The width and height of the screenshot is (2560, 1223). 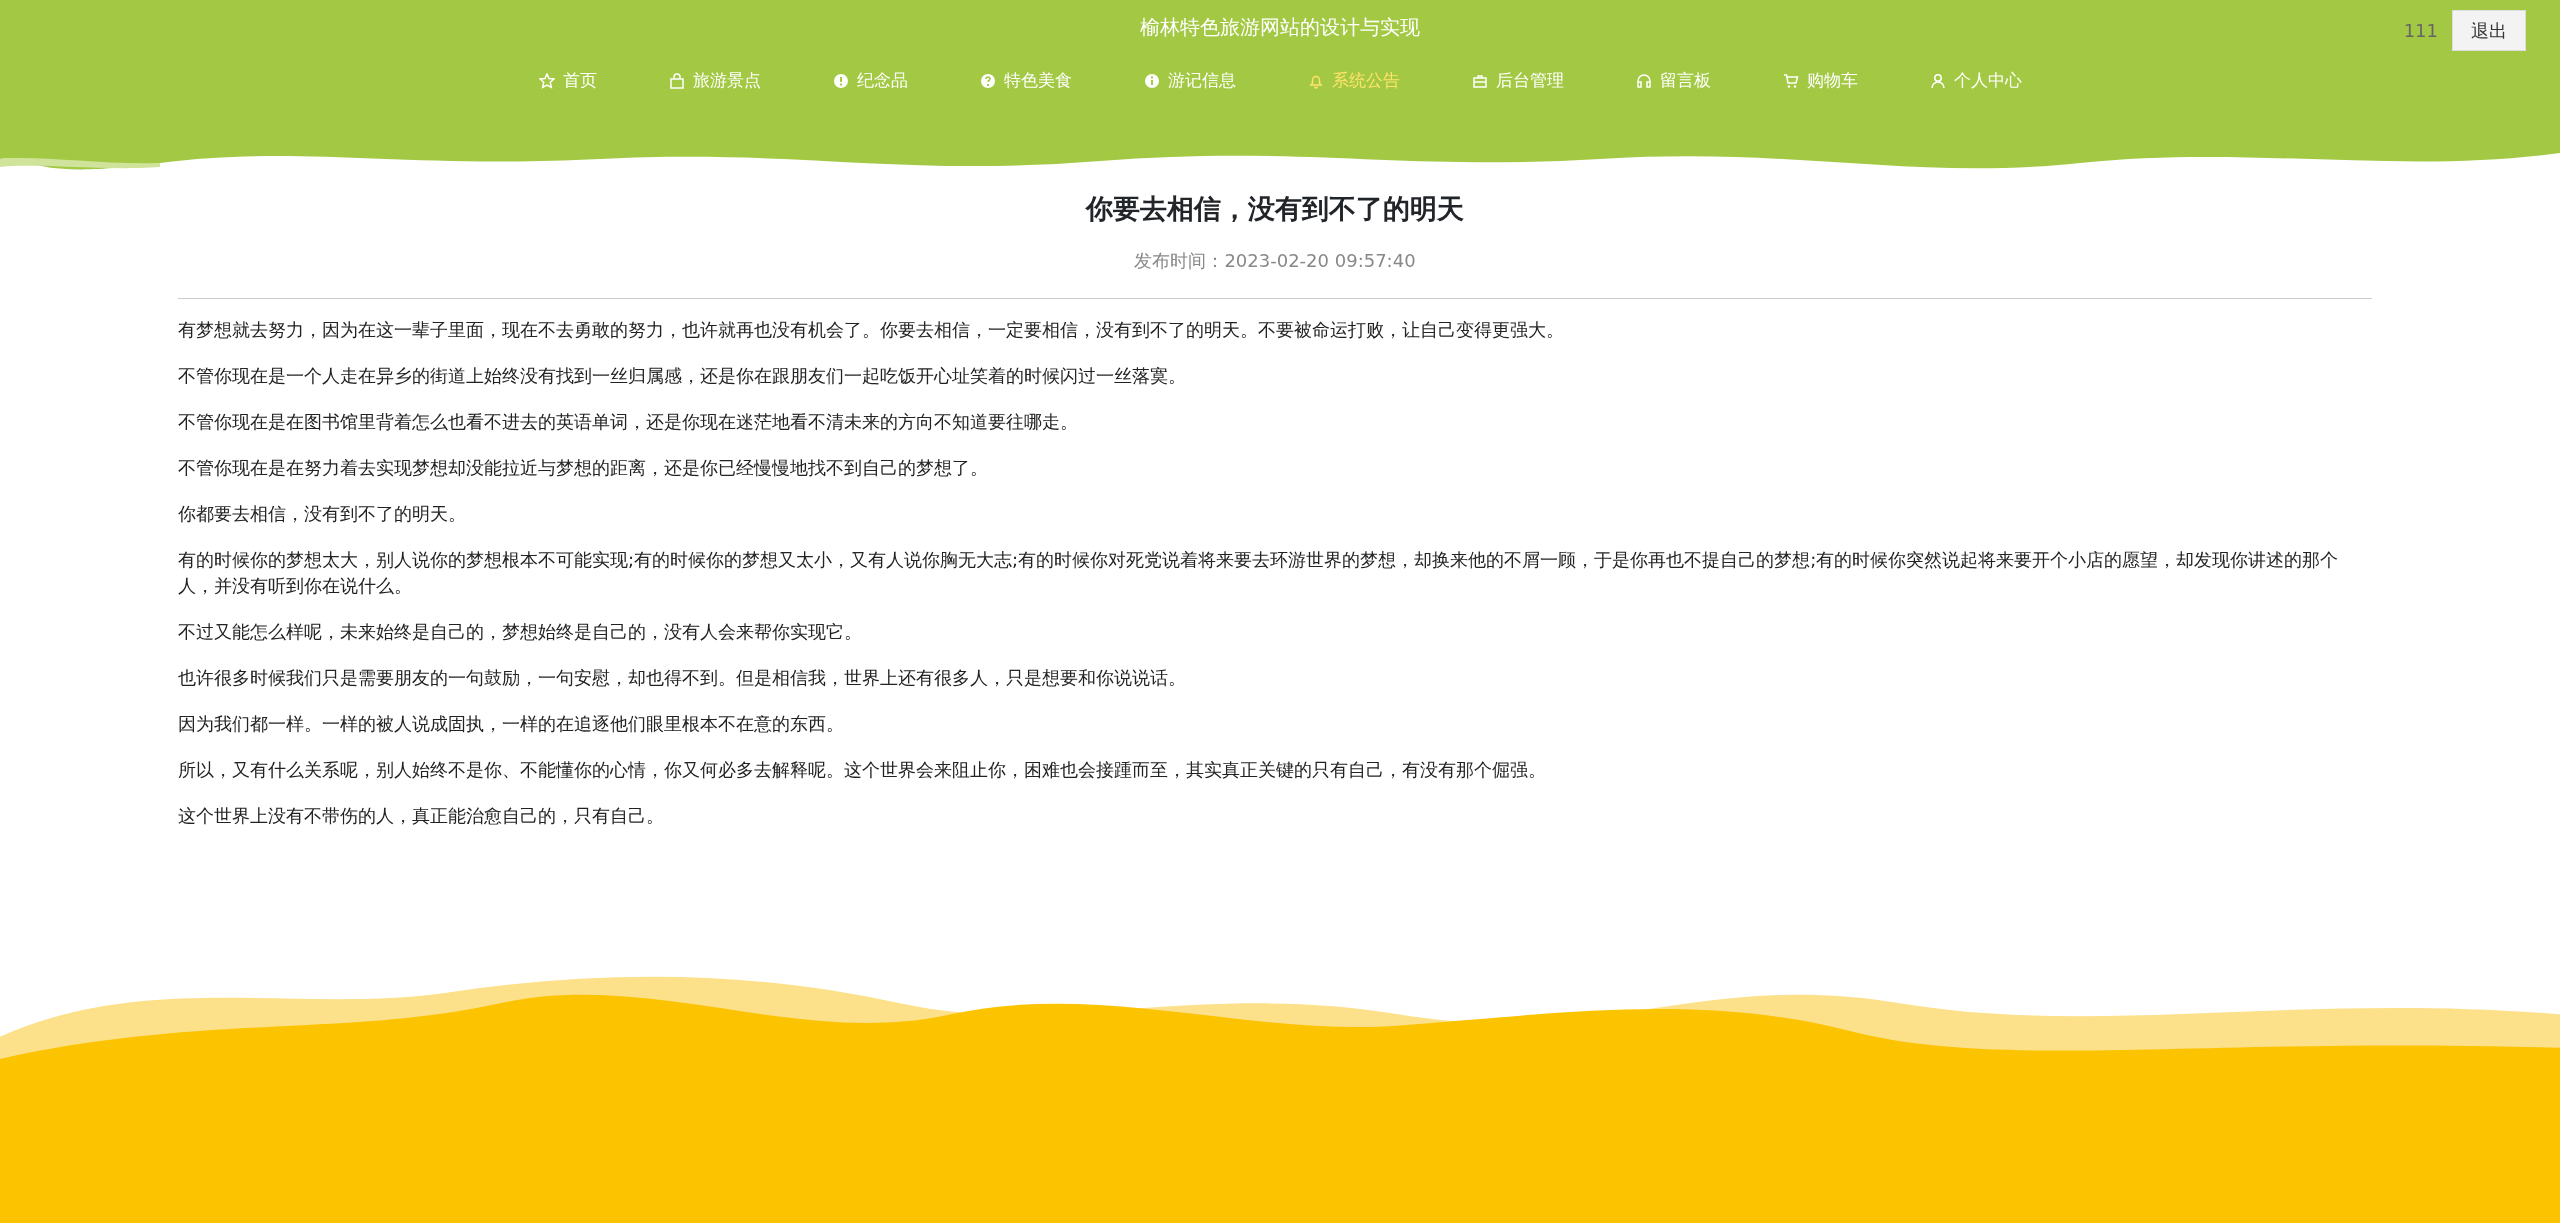 What do you see at coordinates (1275, 261) in the screenshot?
I see `publish-time: 发布时间：2023-02-20 09:57:40` at bounding box center [1275, 261].